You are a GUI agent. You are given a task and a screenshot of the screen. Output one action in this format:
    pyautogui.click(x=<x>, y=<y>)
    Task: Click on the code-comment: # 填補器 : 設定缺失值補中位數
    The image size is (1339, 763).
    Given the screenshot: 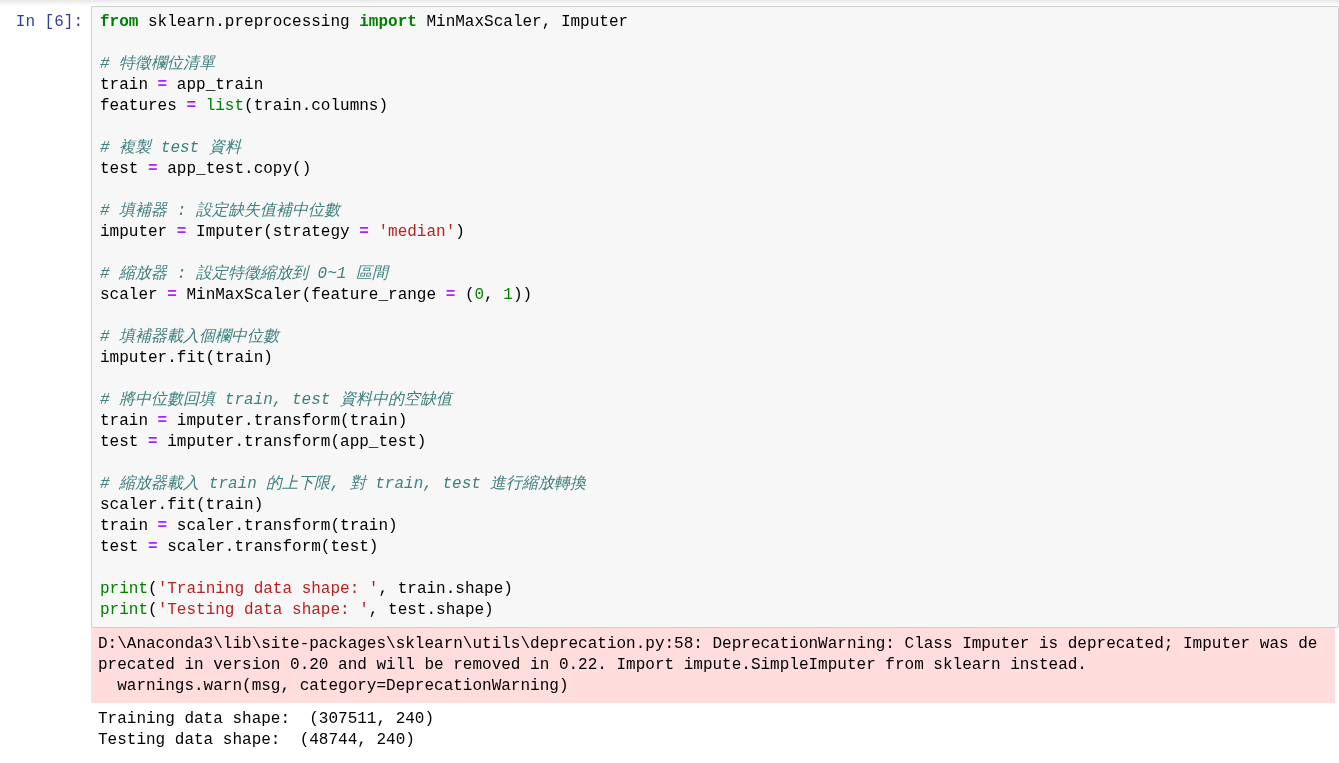 What is the action you would take?
    pyautogui.click(x=221, y=211)
    